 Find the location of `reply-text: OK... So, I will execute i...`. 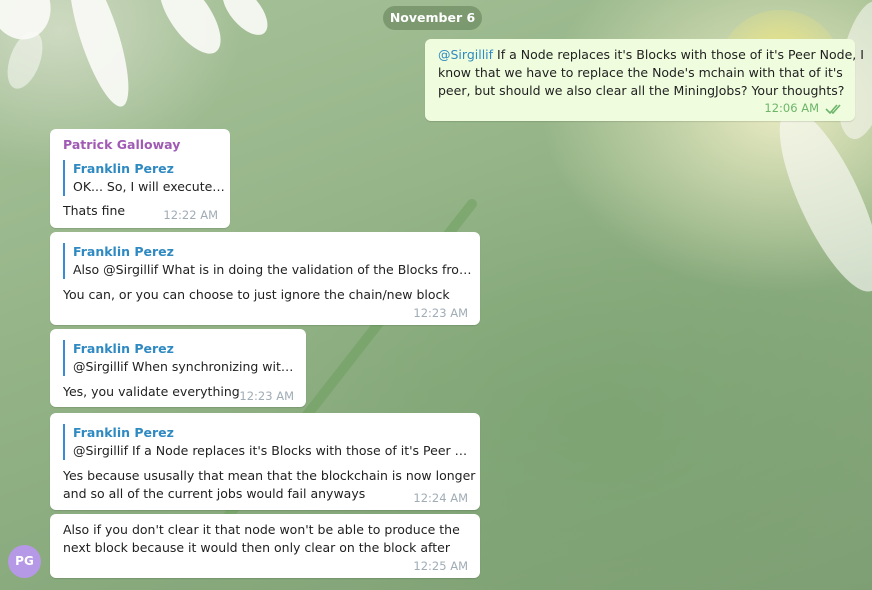

reply-text: OK... So, I will execute i... is located at coordinates (149, 186).